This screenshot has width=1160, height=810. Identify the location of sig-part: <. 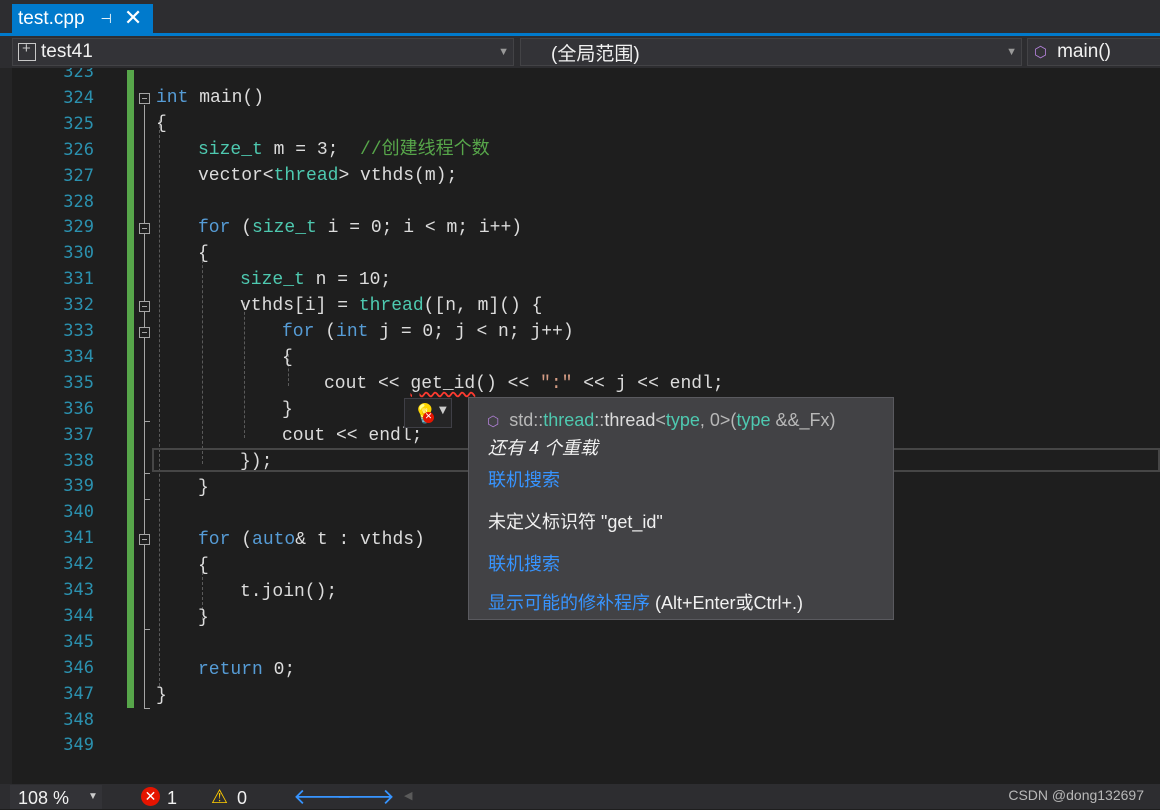
(660, 420).